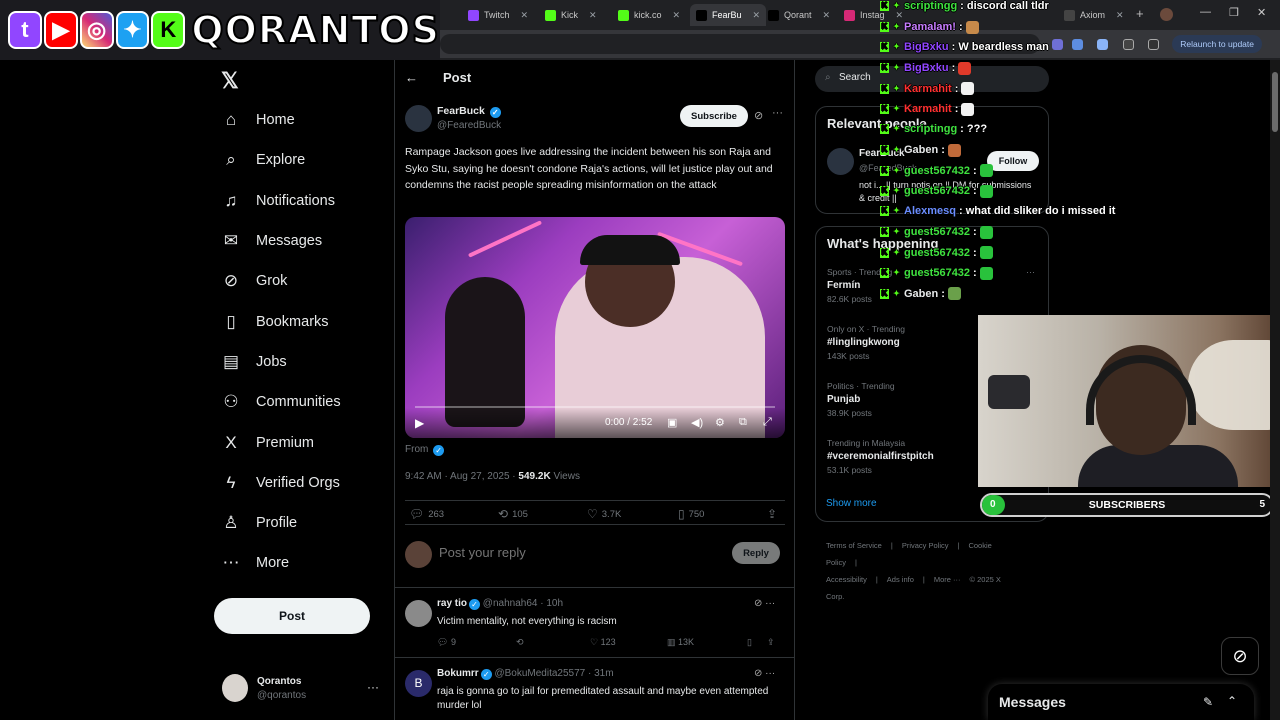 The width and height of the screenshot is (1280, 720). What do you see at coordinates (1234, 12) in the screenshot?
I see `maximize-icon: ❐` at bounding box center [1234, 12].